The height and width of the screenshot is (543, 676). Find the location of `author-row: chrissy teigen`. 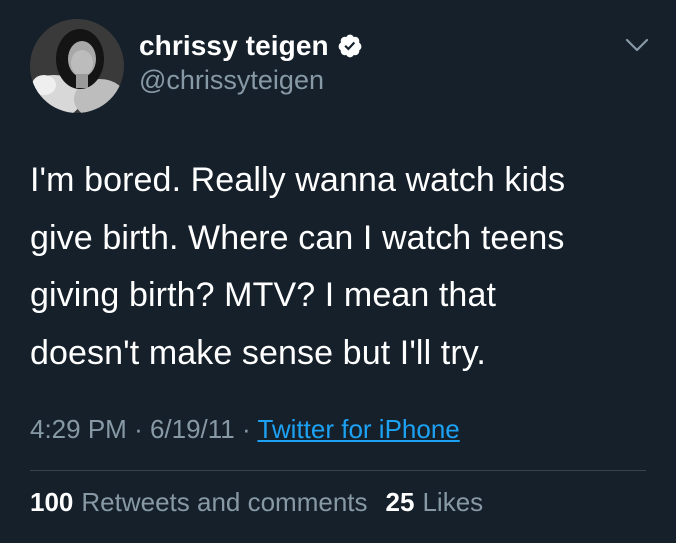

author-row: chrissy teigen is located at coordinates (251, 46).